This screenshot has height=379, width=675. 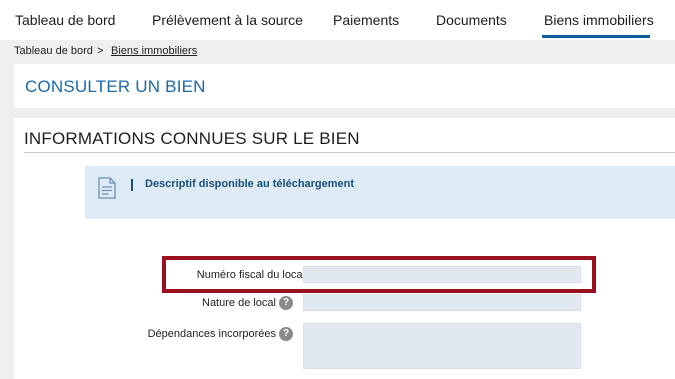 What do you see at coordinates (227, 20) in the screenshot?
I see `tab-prelevement-a-la-source: Prélèvement à la source` at bounding box center [227, 20].